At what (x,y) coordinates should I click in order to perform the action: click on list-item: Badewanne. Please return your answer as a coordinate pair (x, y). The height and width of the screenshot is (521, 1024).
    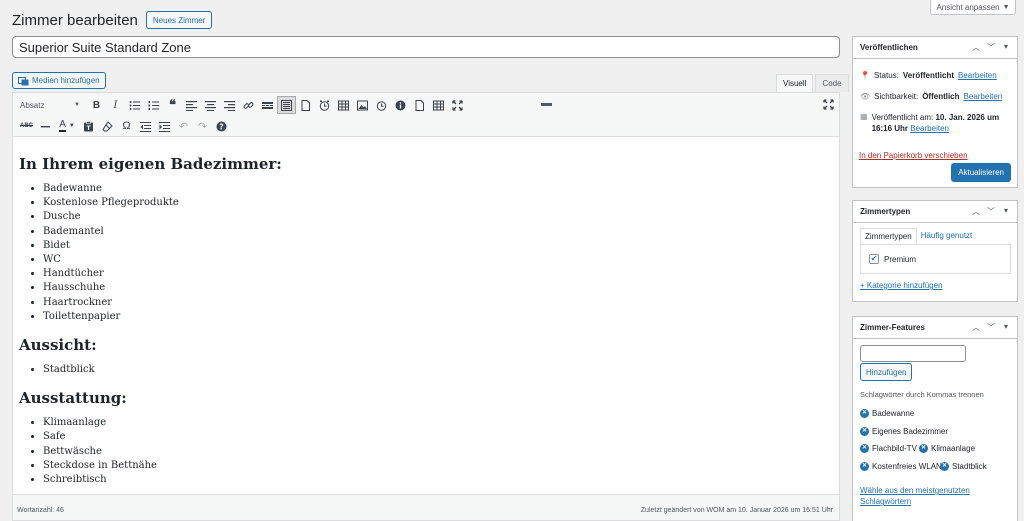
    Looking at the image, I should click on (438, 189).